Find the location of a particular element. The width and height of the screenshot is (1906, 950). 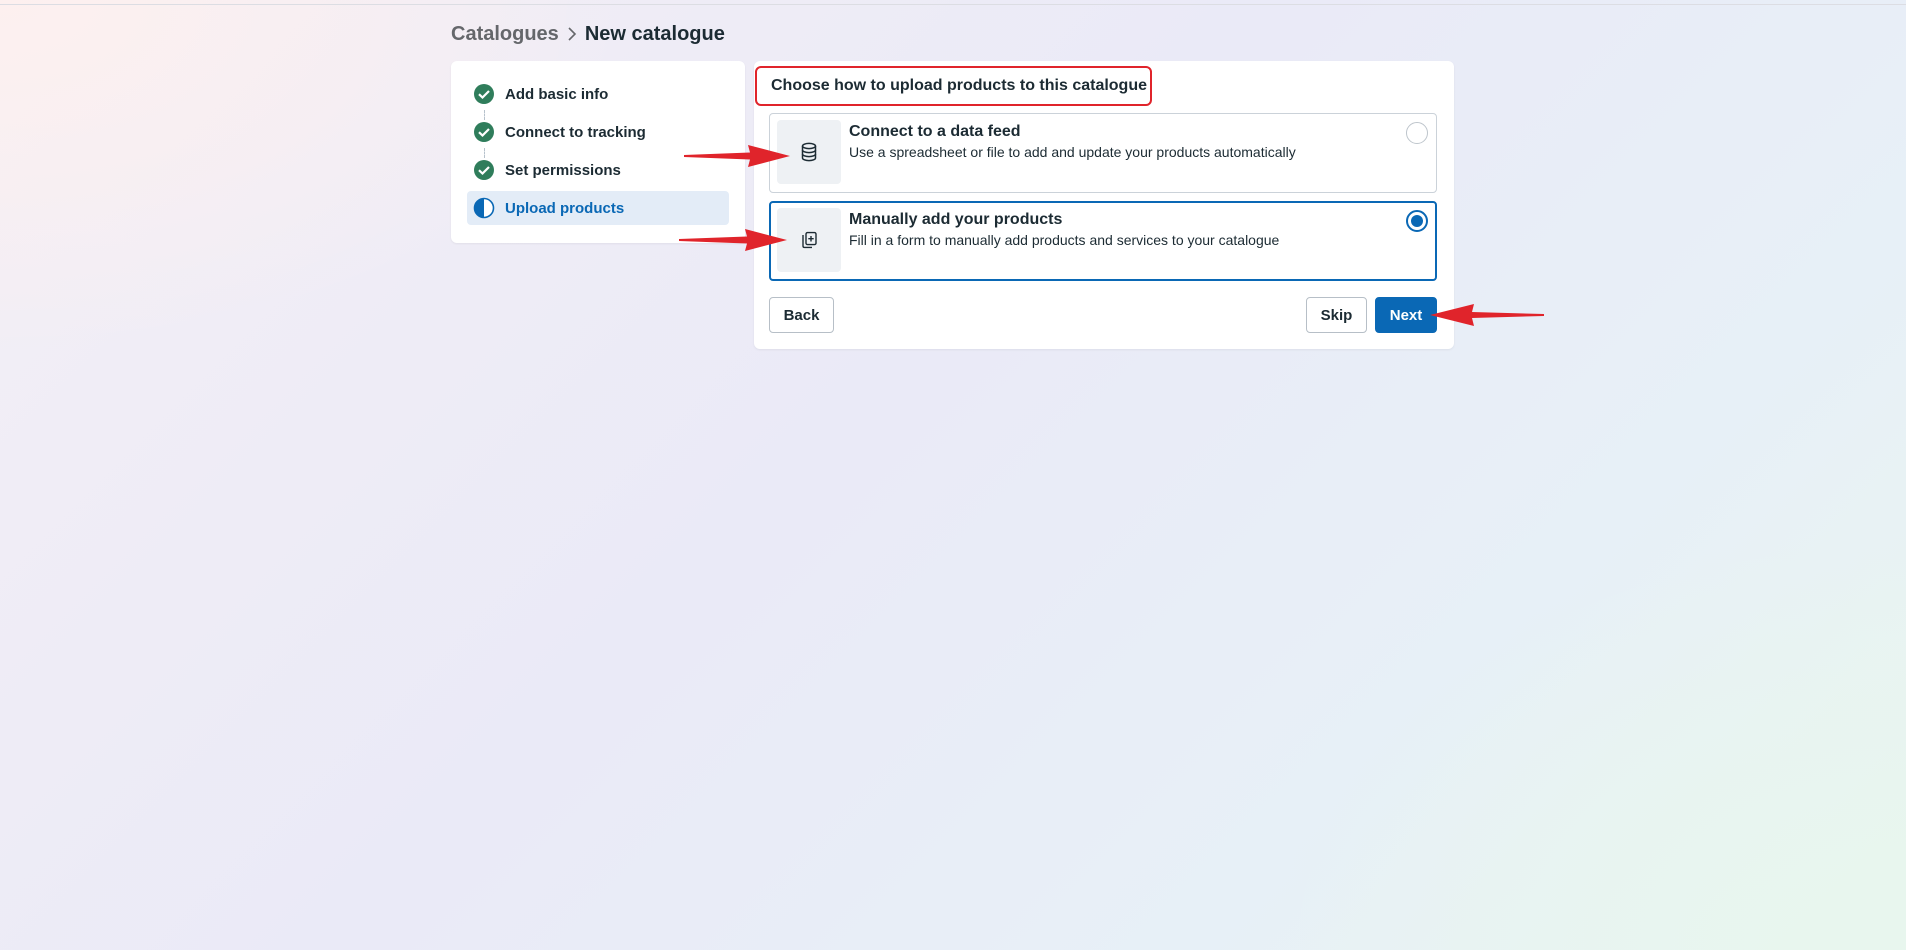

radio-selected-dot is located at coordinates (1417, 221).